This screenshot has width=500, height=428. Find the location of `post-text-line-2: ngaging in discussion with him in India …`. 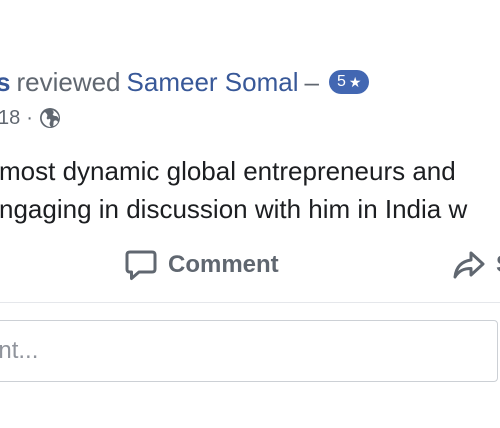

post-text-line-2: ngaging in discussion with him in India … is located at coordinates (234, 209).